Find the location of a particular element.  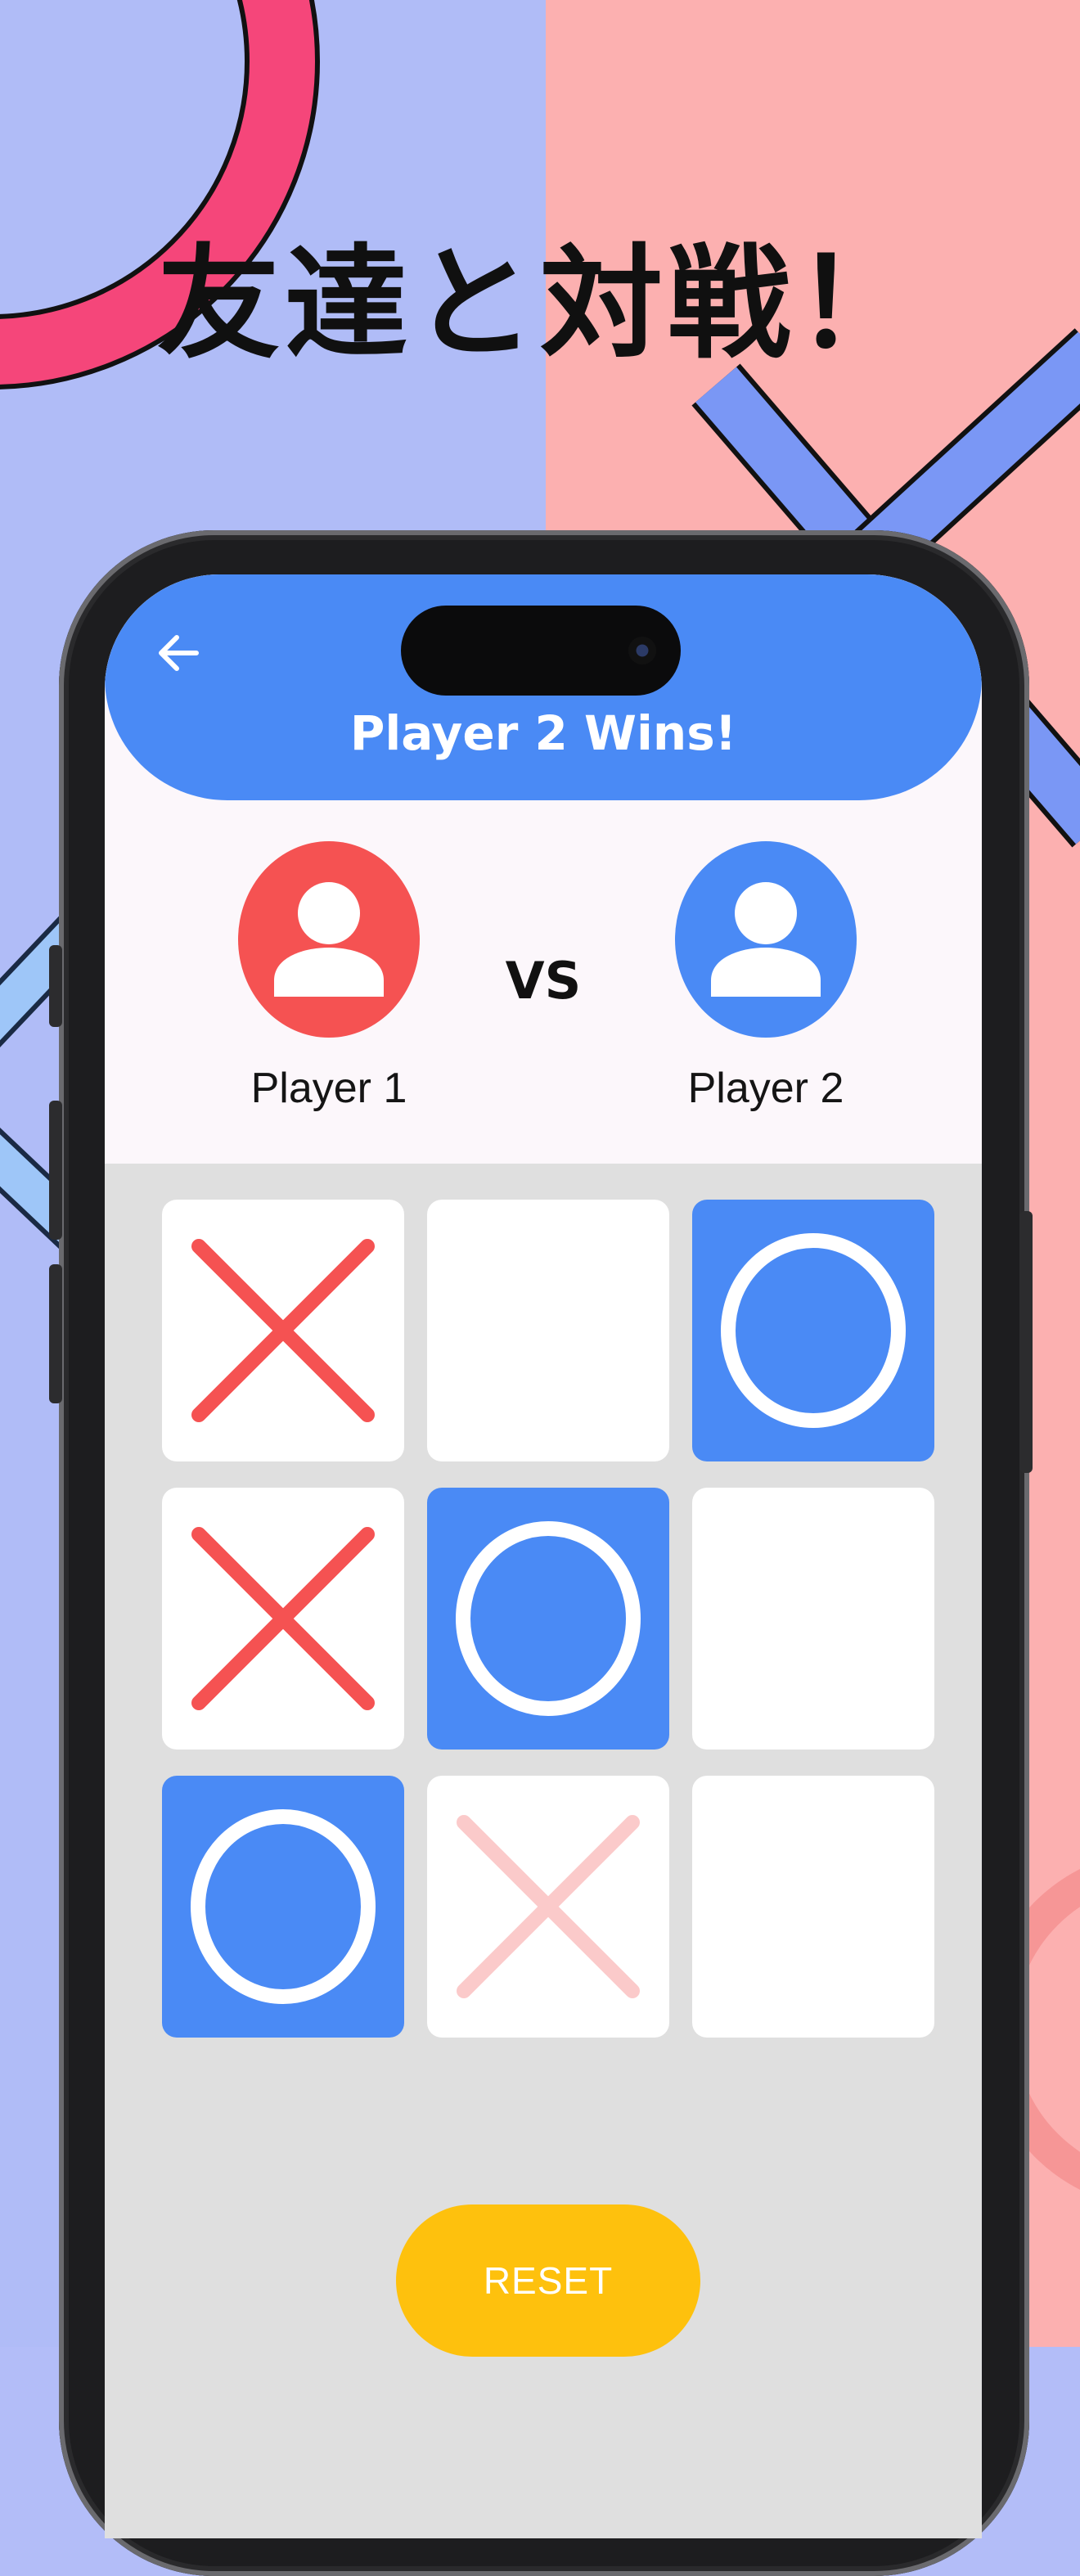

arrow-left-icon is located at coordinates (179, 653).